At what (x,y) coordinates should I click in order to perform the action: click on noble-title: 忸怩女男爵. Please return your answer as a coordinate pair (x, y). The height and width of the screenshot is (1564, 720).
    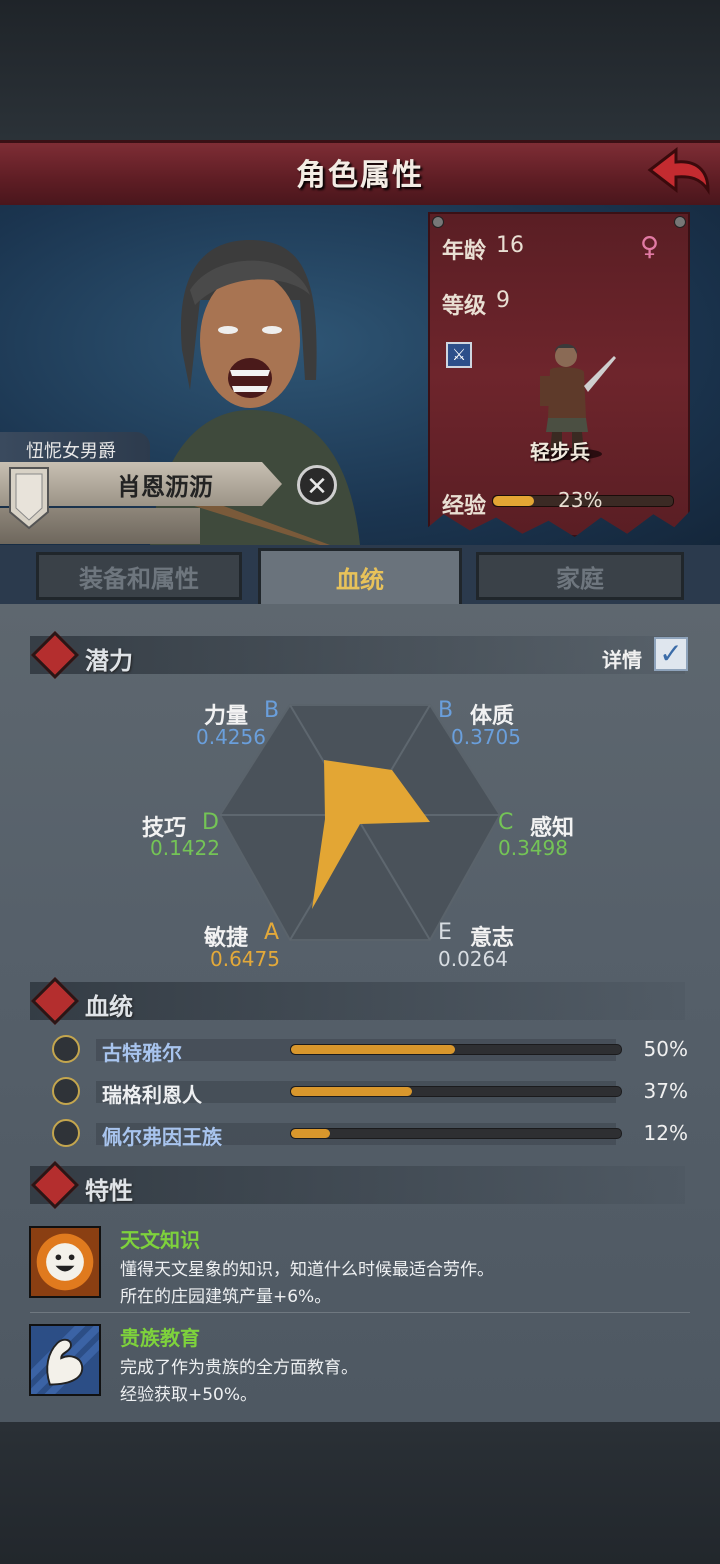
    Looking at the image, I should click on (71, 451).